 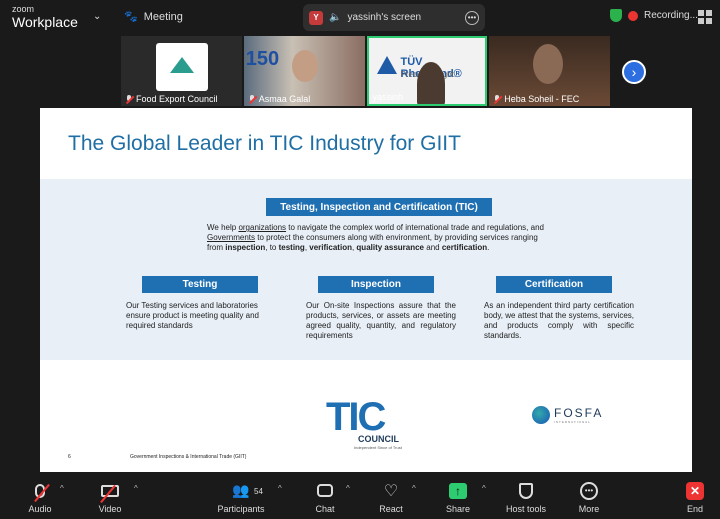 I want to click on more-button: ••• More, so click(x=589, y=496).